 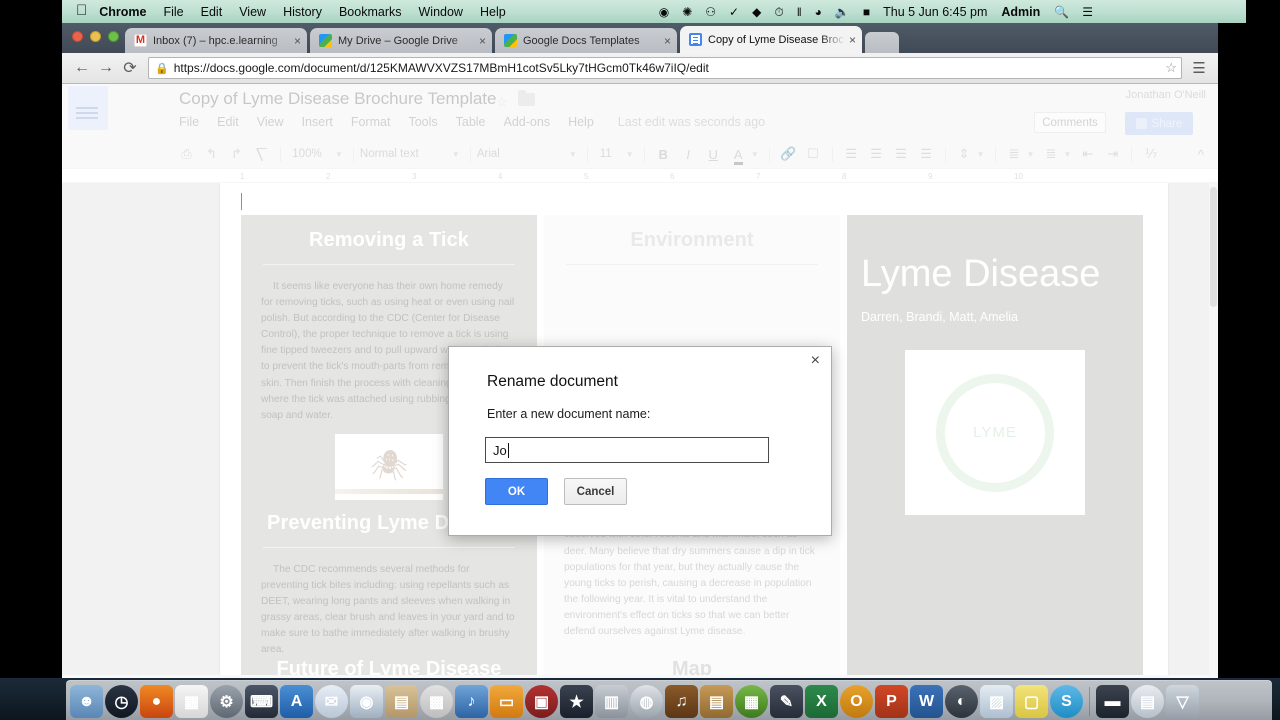 I want to click on bell-icon: ⚇, so click(x=710, y=12).